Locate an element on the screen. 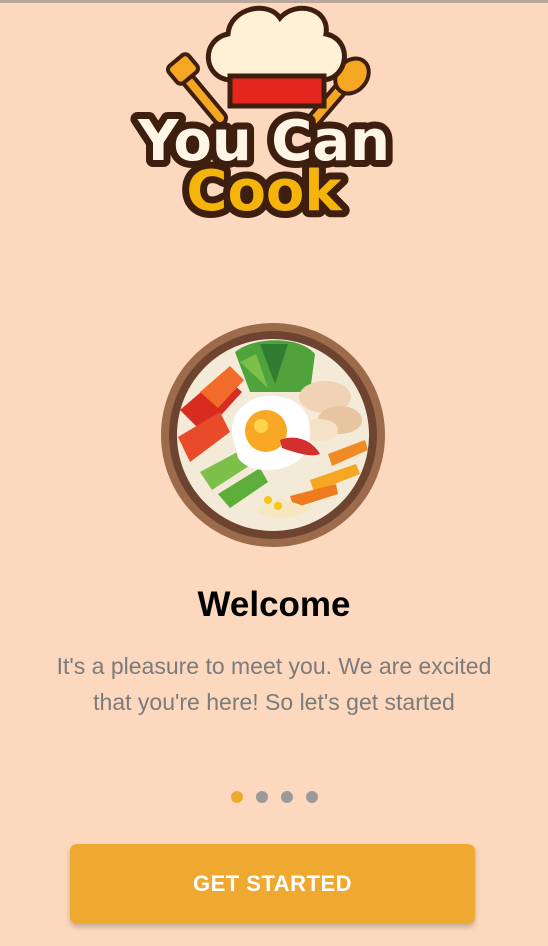  get-started-button: GET STARTED is located at coordinates (272, 884).